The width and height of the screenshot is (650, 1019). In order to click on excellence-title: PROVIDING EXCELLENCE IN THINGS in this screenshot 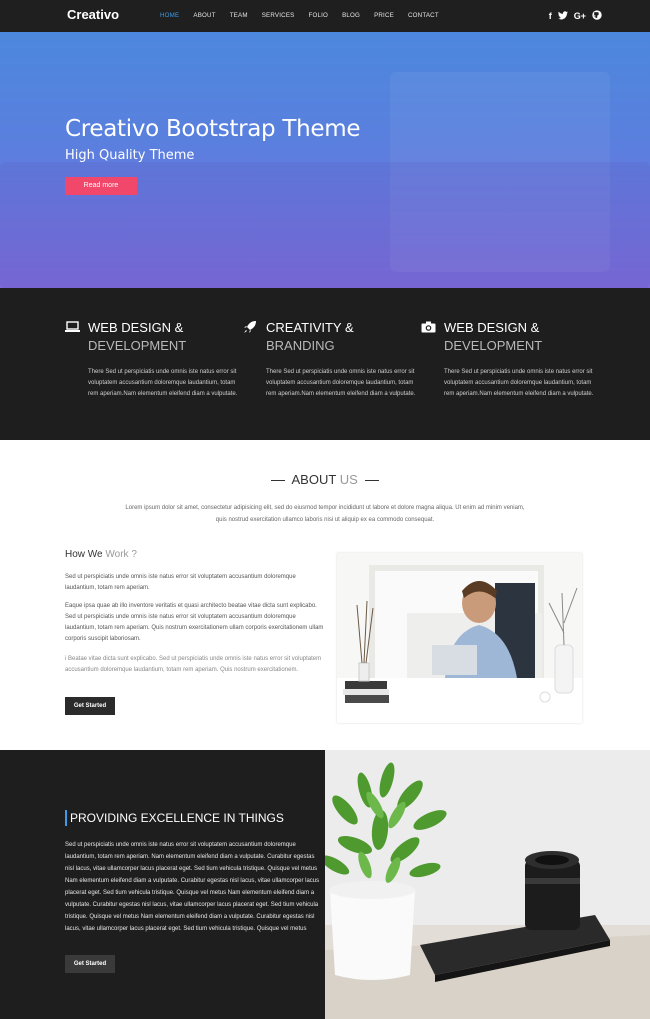, I will do `click(177, 818)`.